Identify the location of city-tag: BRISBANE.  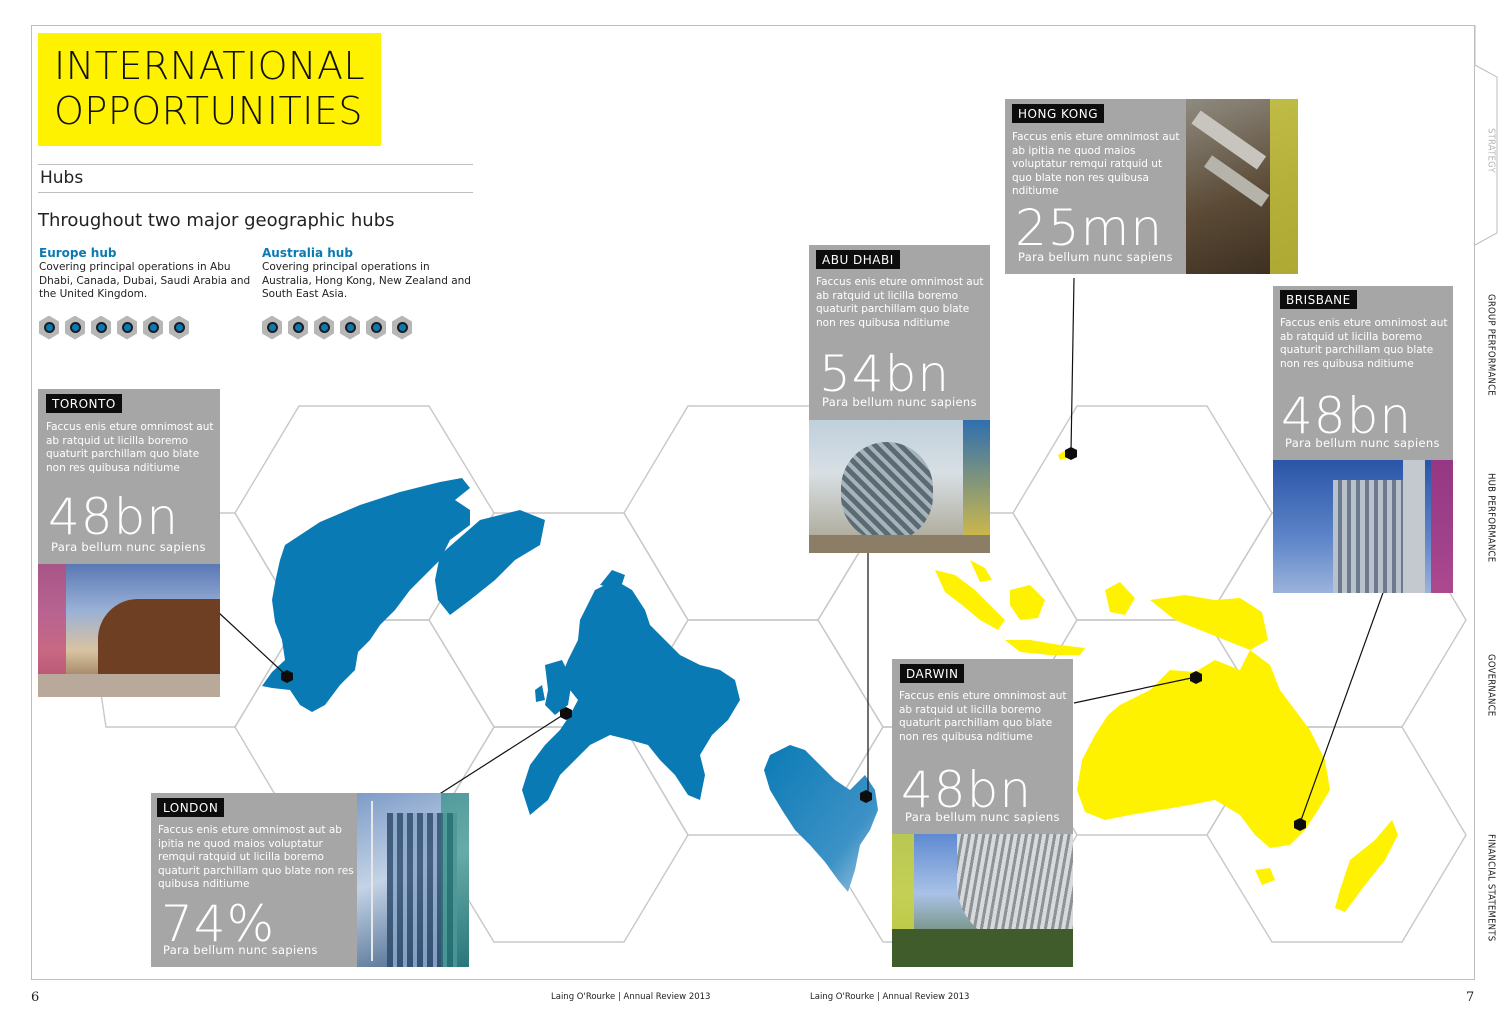
(1318, 299).